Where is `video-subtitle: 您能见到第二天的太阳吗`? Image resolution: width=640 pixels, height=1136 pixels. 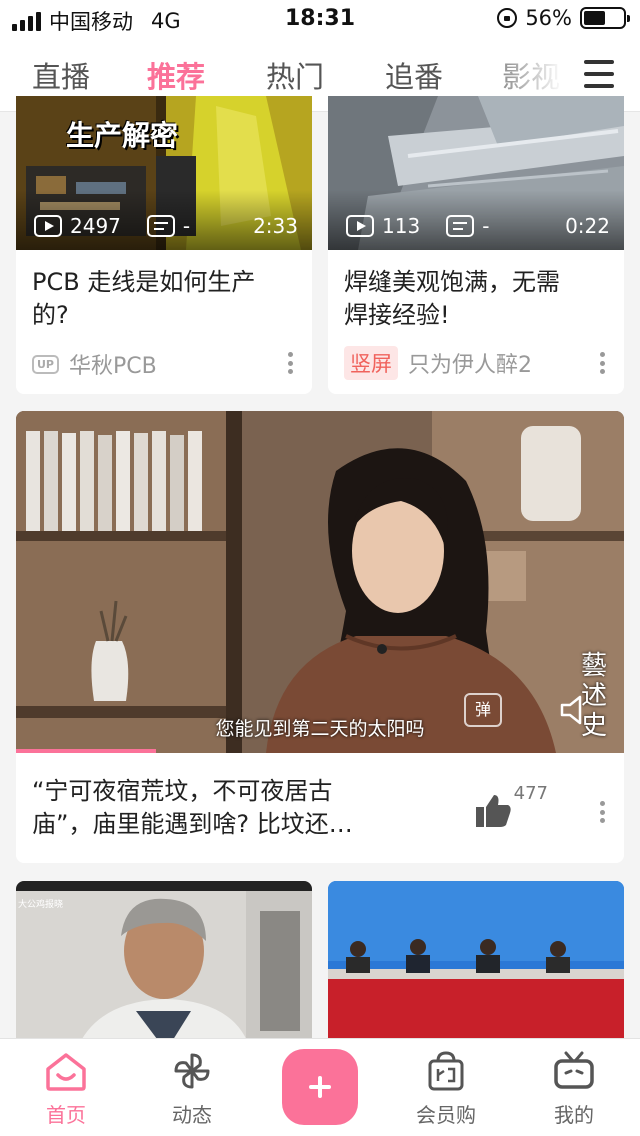 video-subtitle: 您能见到第二天的太阳吗 is located at coordinates (320, 729).